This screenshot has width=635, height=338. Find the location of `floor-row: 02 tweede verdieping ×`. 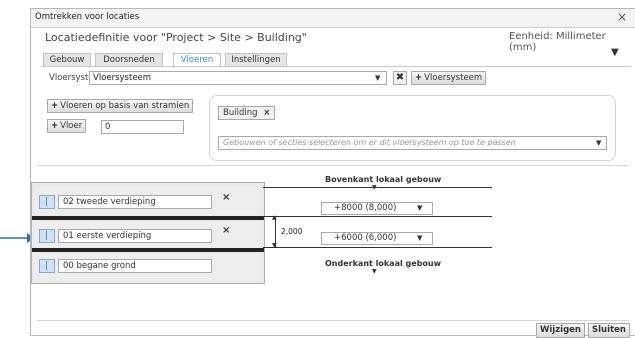

floor-row: 02 tweede verdieping × is located at coordinates (147, 201).